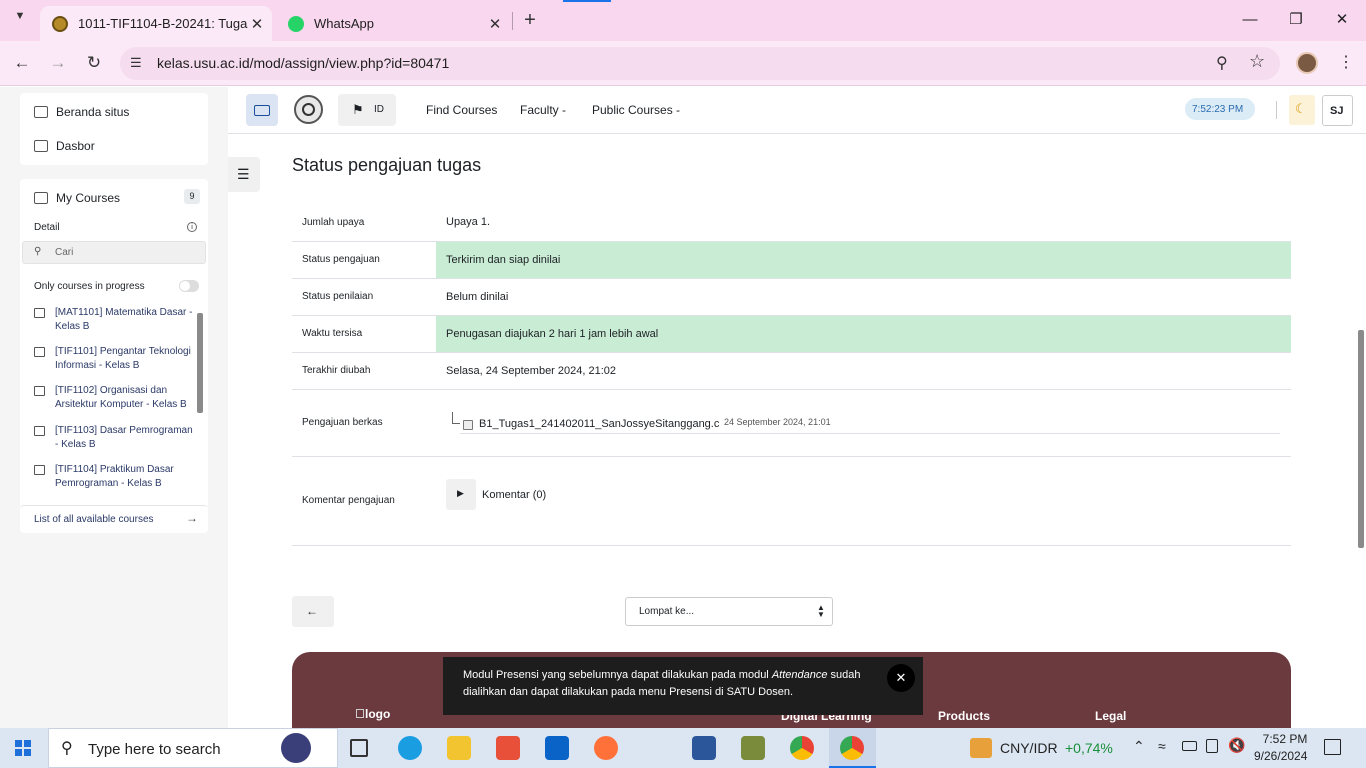  What do you see at coordinates (200, 363) in the screenshot?
I see `scrollbar-thumb` at bounding box center [200, 363].